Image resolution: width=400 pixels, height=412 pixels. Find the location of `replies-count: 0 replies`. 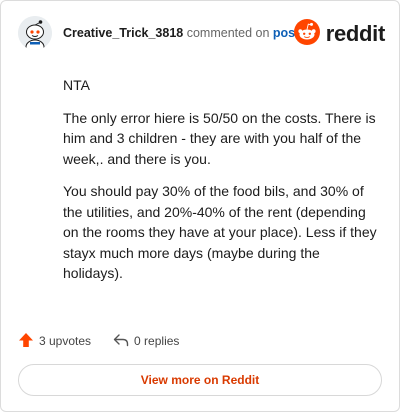

replies-count: 0 replies is located at coordinates (157, 341).